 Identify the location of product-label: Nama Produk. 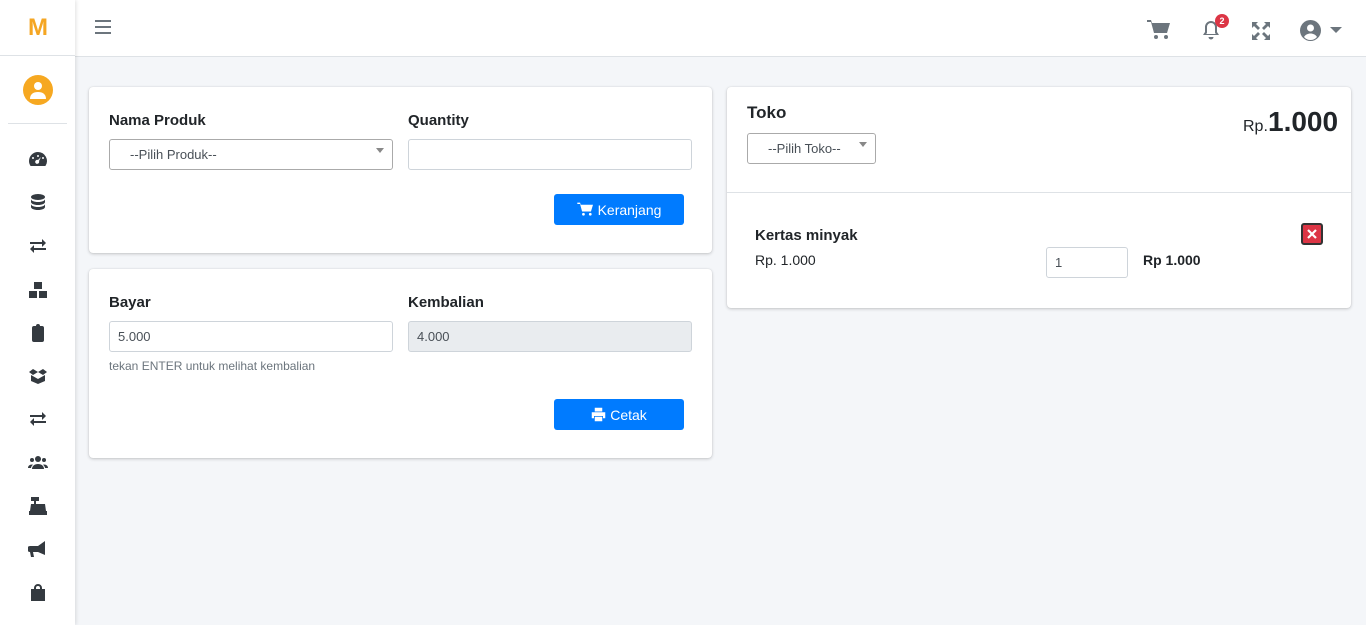
(157, 120).